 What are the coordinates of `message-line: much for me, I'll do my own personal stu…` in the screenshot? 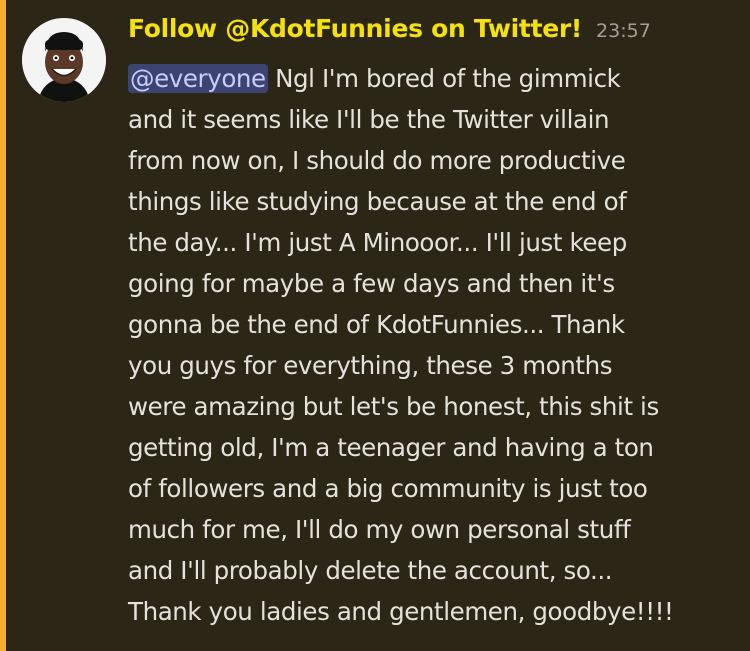 It's located at (379, 529).